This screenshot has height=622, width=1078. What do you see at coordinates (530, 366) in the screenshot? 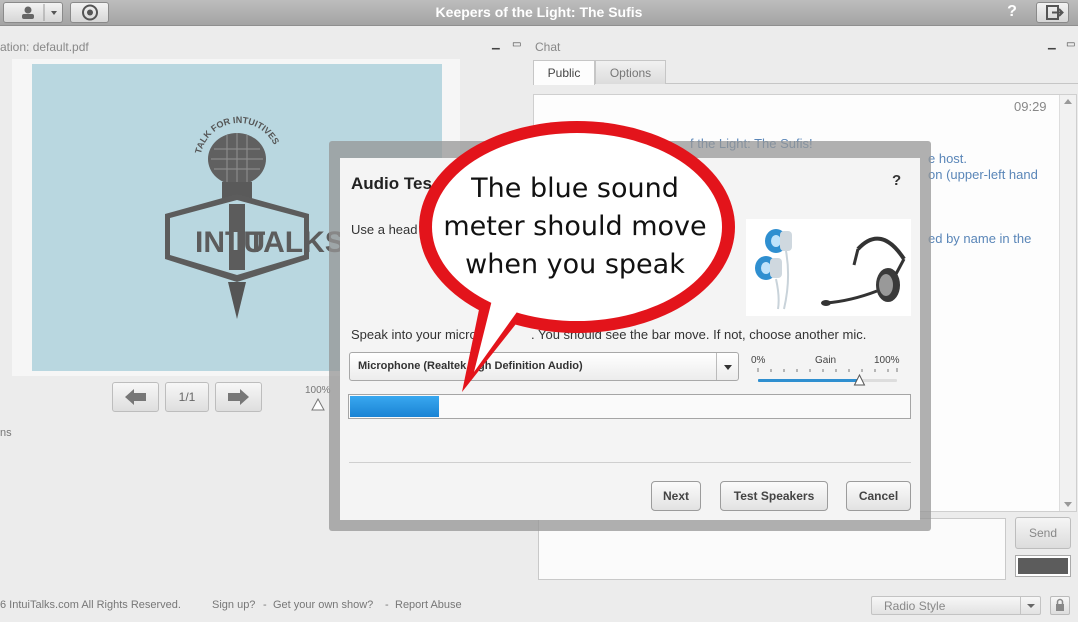
I see `microphone-select-value-continued: gh Definition Audio)` at bounding box center [530, 366].